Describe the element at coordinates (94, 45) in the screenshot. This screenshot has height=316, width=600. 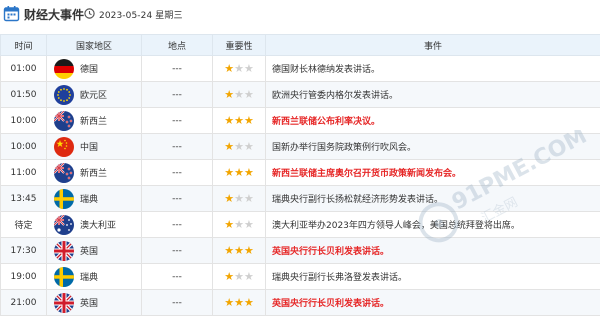
I see `column-header-country: 国家地区` at that location.